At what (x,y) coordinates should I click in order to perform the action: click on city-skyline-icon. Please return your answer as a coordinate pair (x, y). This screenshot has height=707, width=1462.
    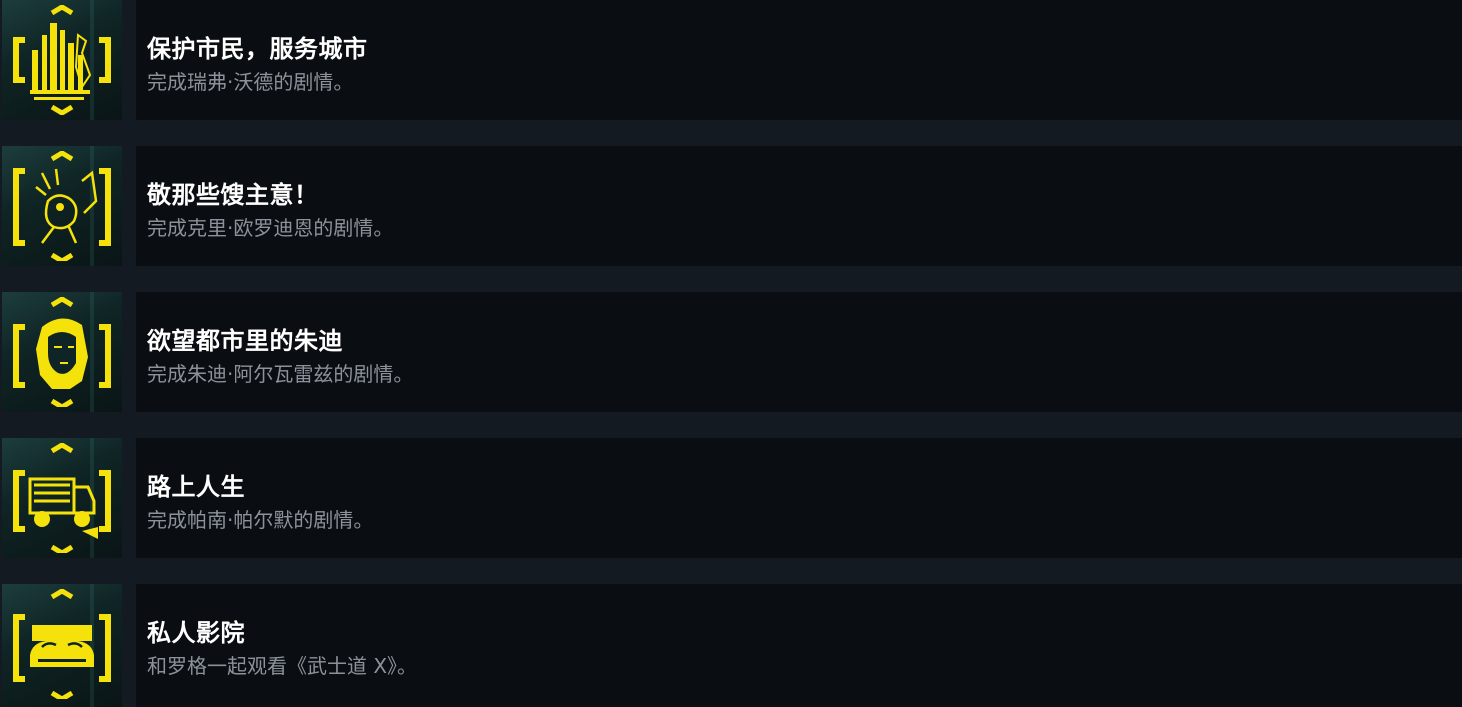
    Looking at the image, I should click on (62, 60).